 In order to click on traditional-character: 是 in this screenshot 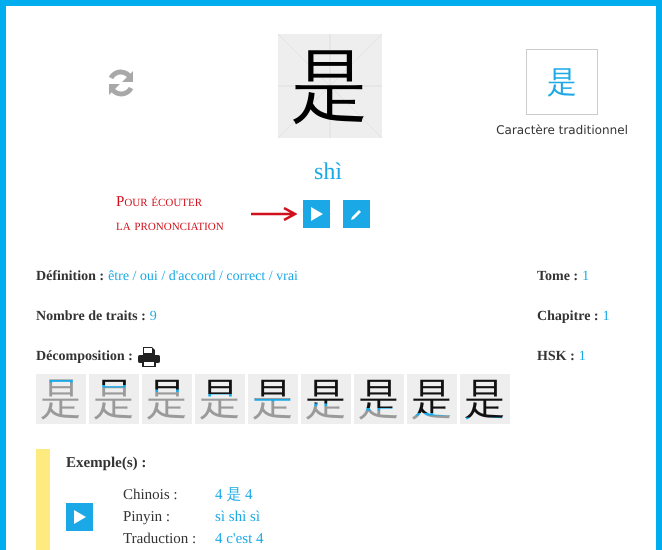, I will do `click(562, 83)`.